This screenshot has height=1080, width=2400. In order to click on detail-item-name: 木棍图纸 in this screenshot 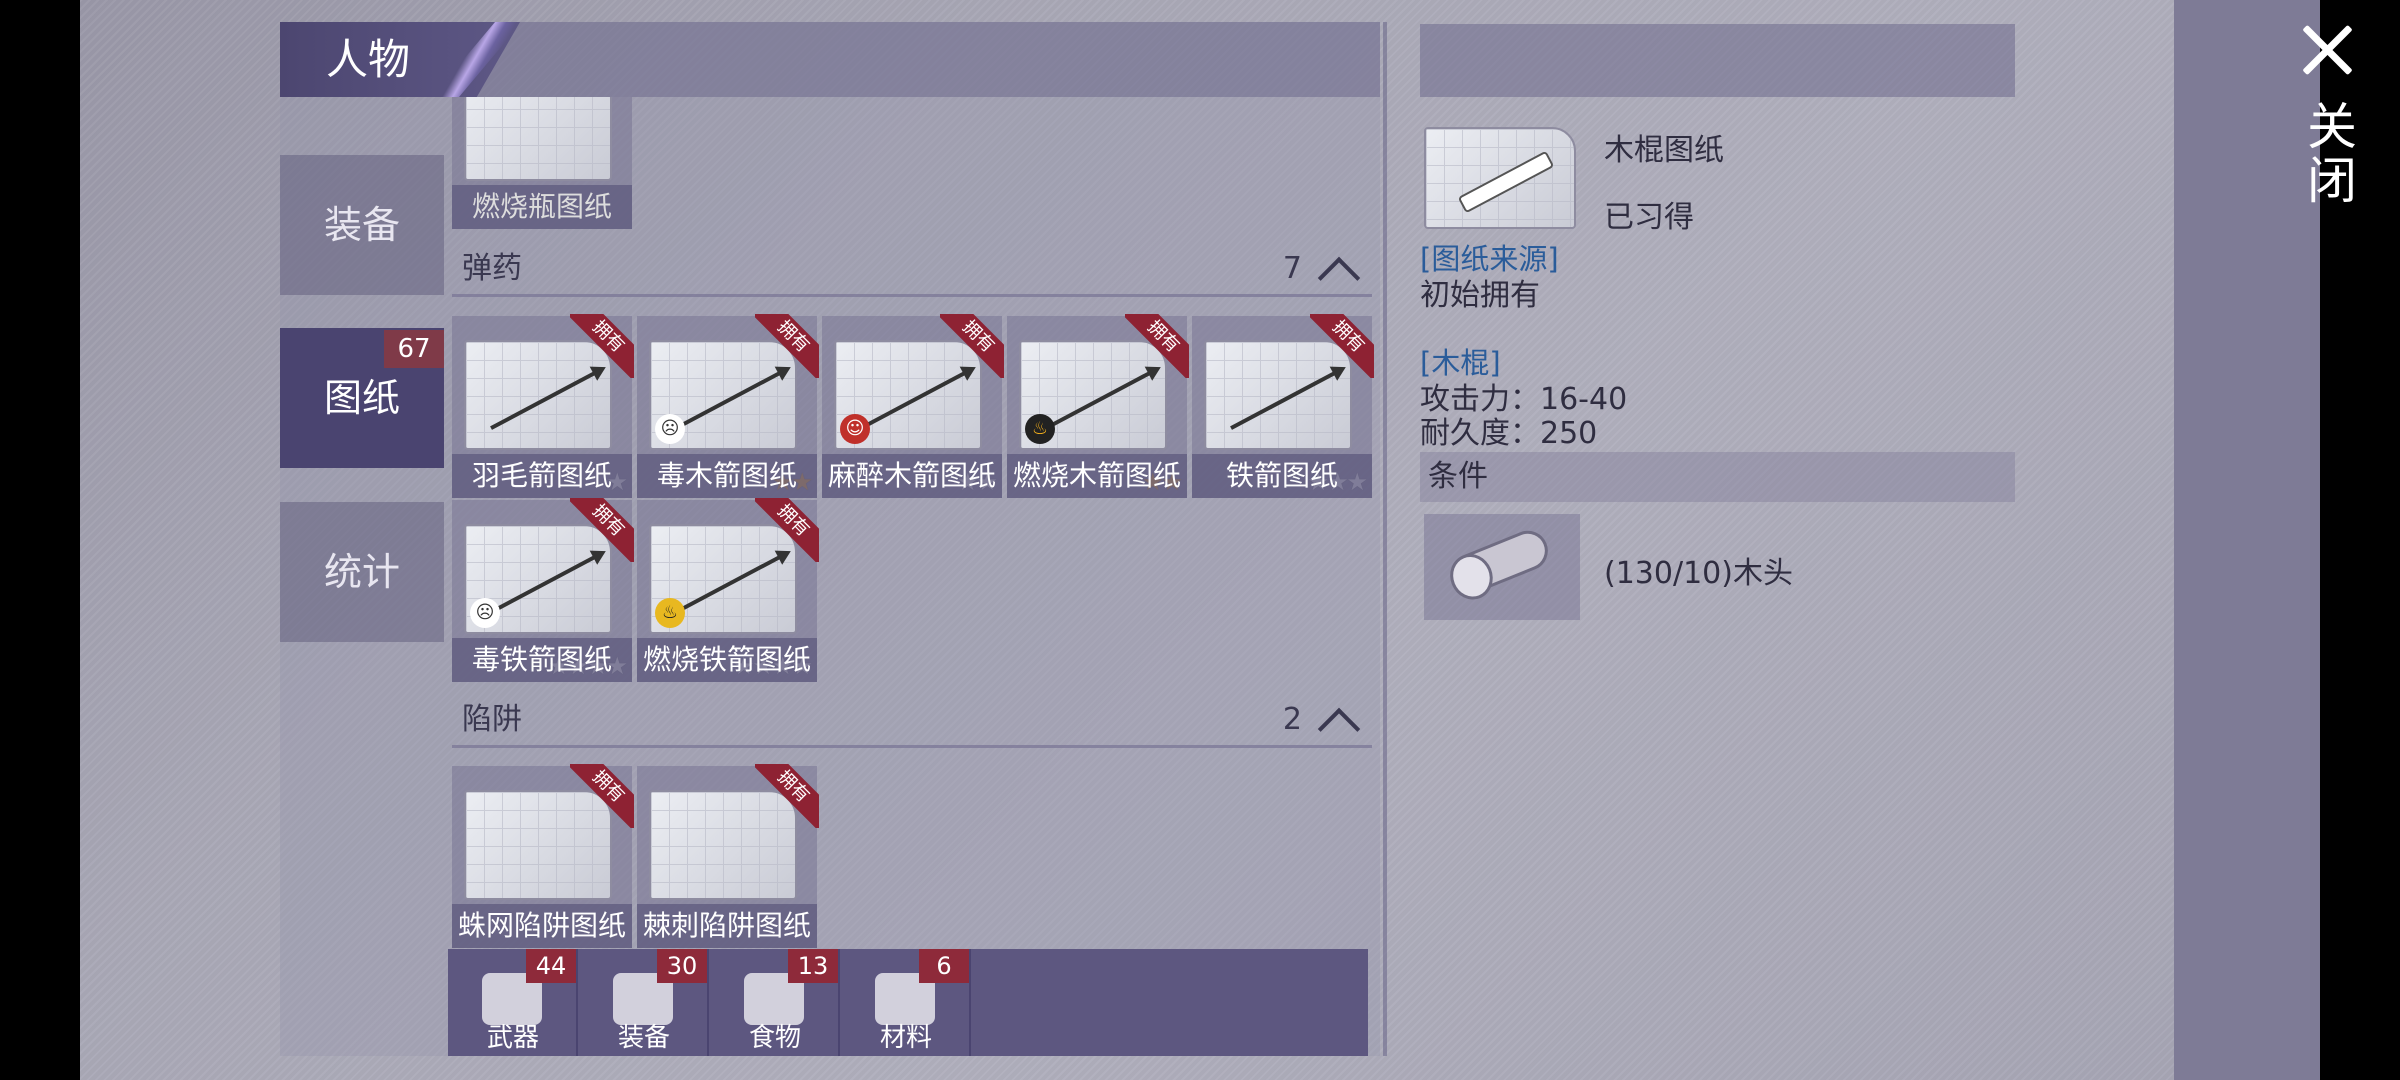, I will do `click(1664, 150)`.